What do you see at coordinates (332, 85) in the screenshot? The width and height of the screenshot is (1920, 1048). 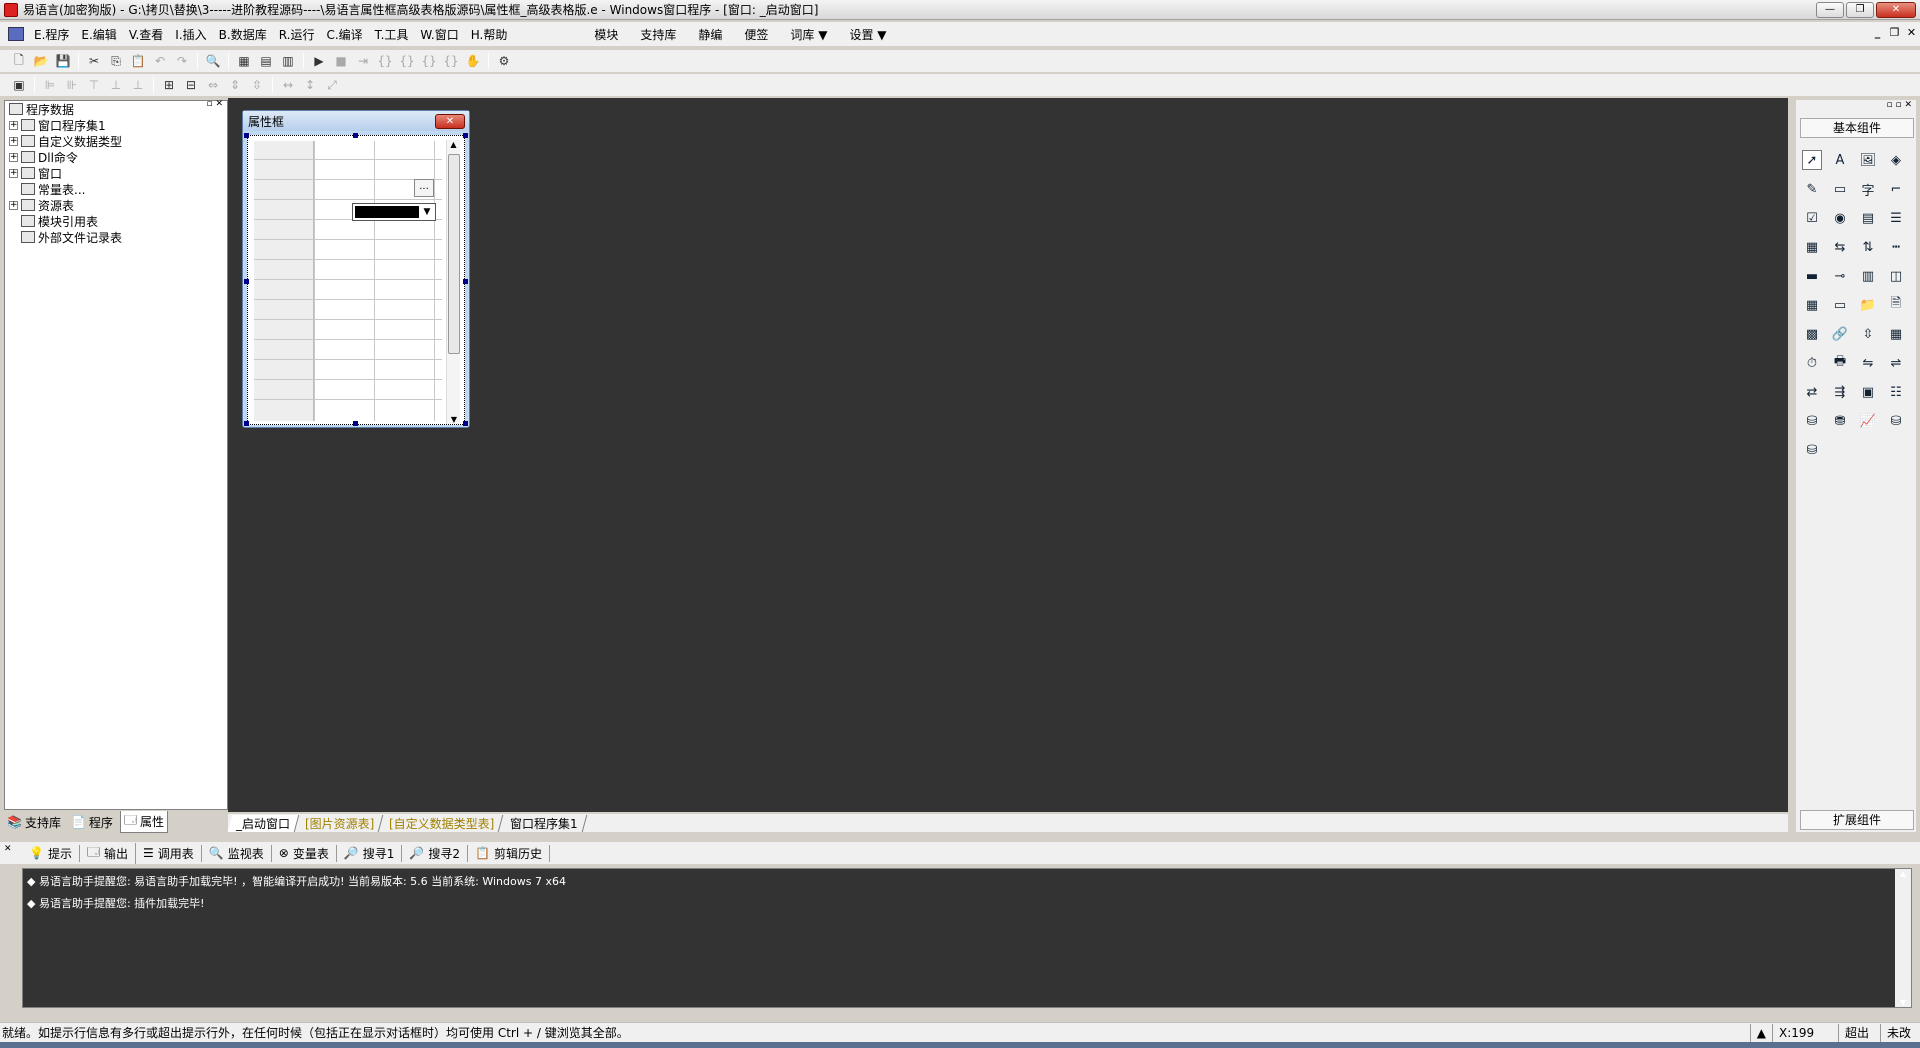 I see `same-size-icon: ⤢` at bounding box center [332, 85].